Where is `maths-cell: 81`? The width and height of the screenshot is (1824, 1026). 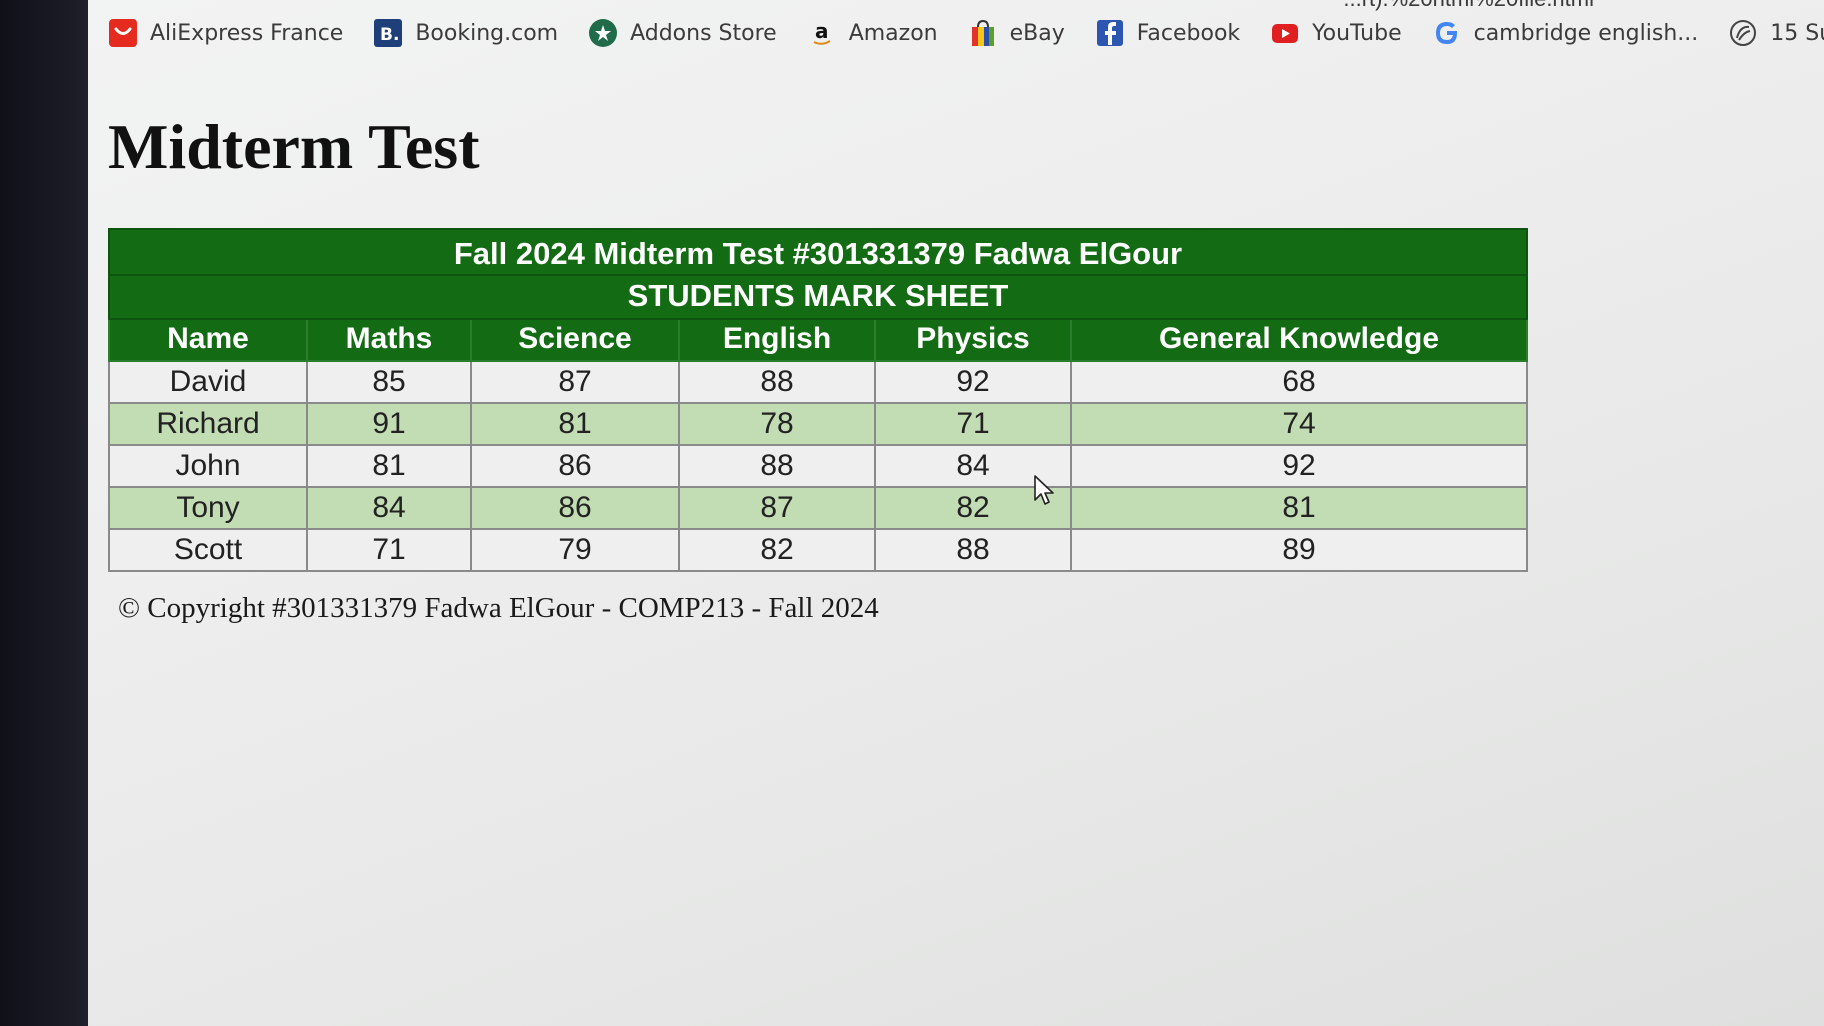
maths-cell: 81 is located at coordinates (389, 466).